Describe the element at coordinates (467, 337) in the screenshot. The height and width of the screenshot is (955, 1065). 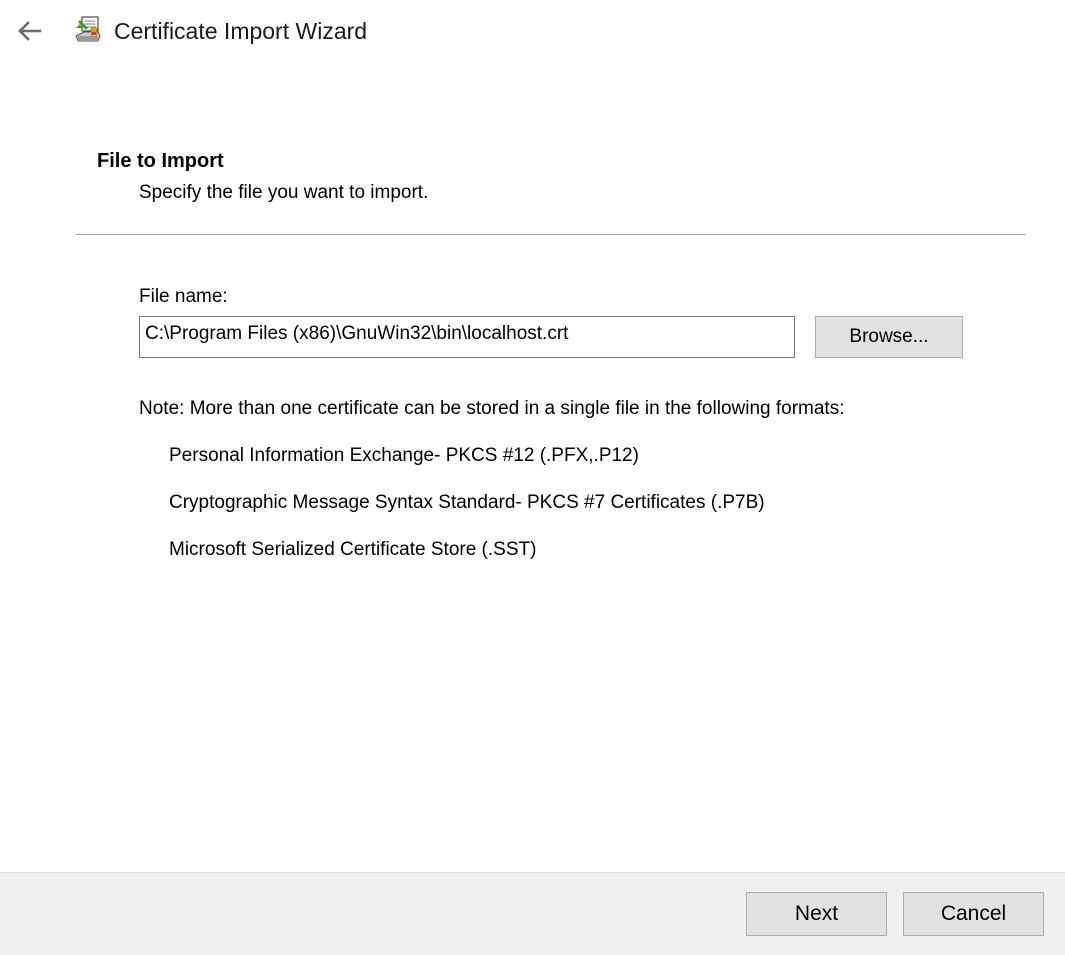
I see `file-name-input` at that location.